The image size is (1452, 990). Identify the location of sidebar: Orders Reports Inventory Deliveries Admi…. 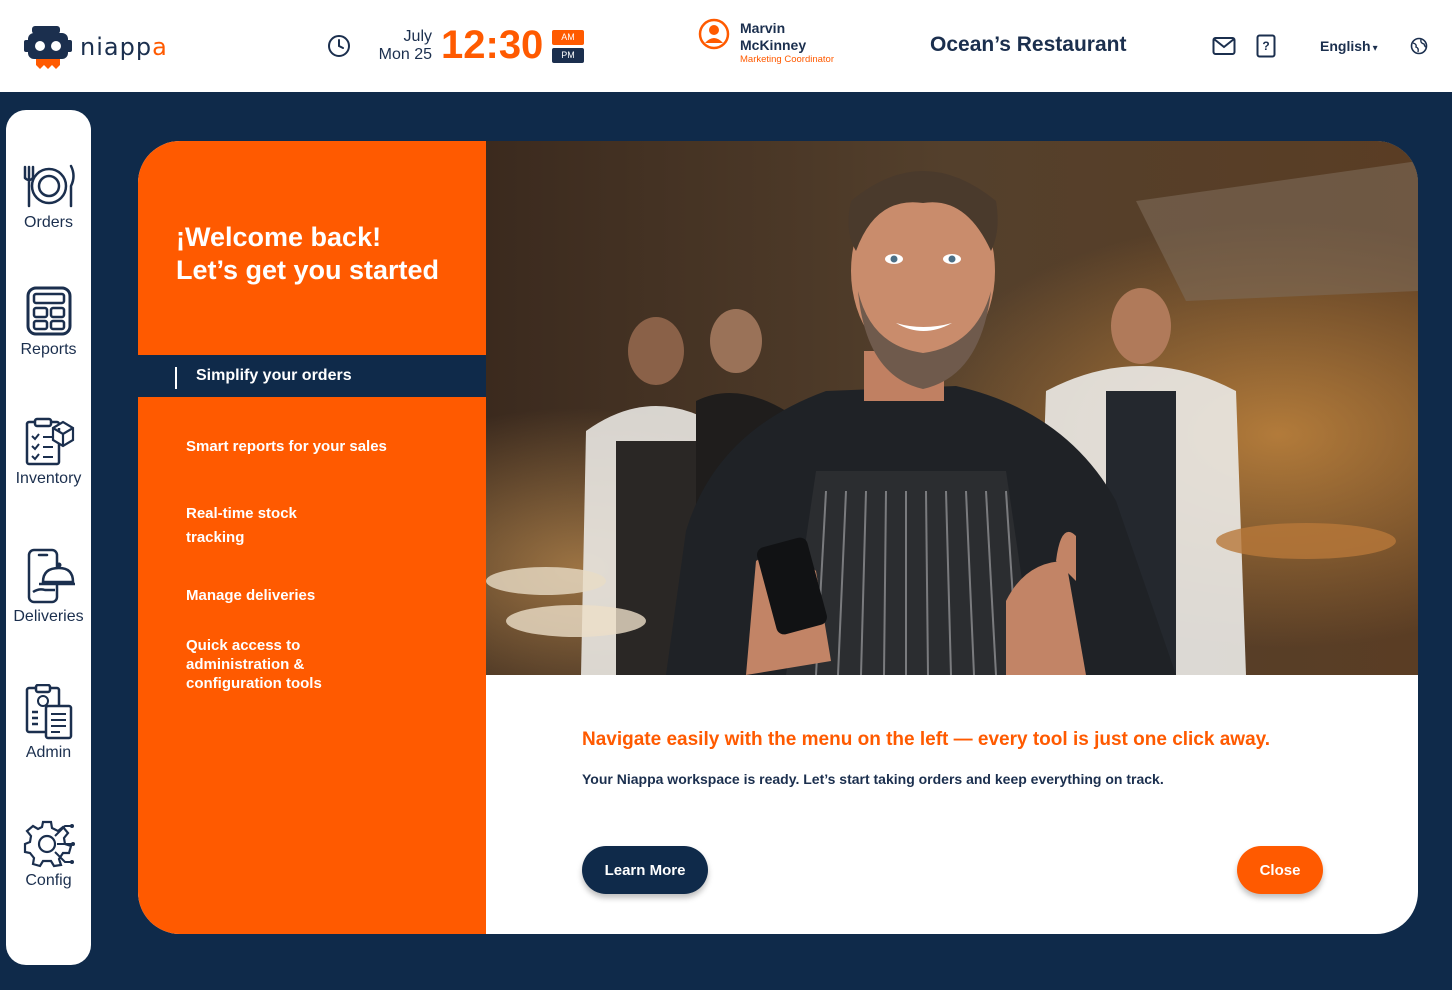
(48, 537).